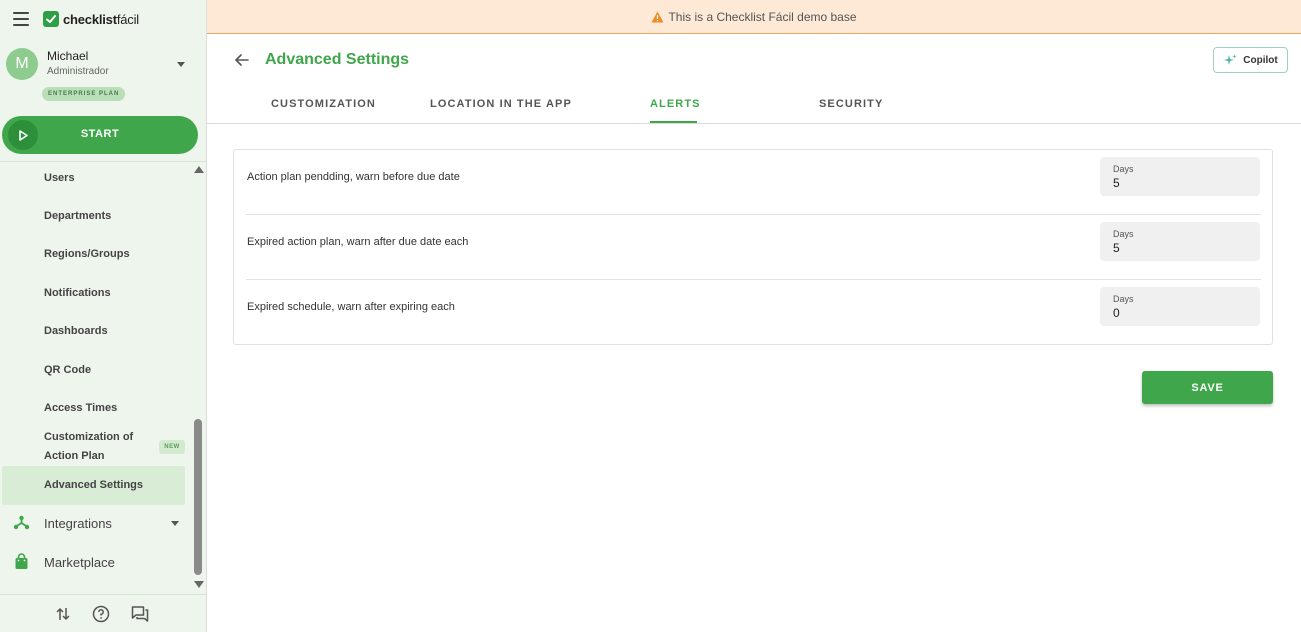 Image resolution: width=1301 pixels, height=632 pixels. I want to click on scroll-up-arrow-icon, so click(199, 169).